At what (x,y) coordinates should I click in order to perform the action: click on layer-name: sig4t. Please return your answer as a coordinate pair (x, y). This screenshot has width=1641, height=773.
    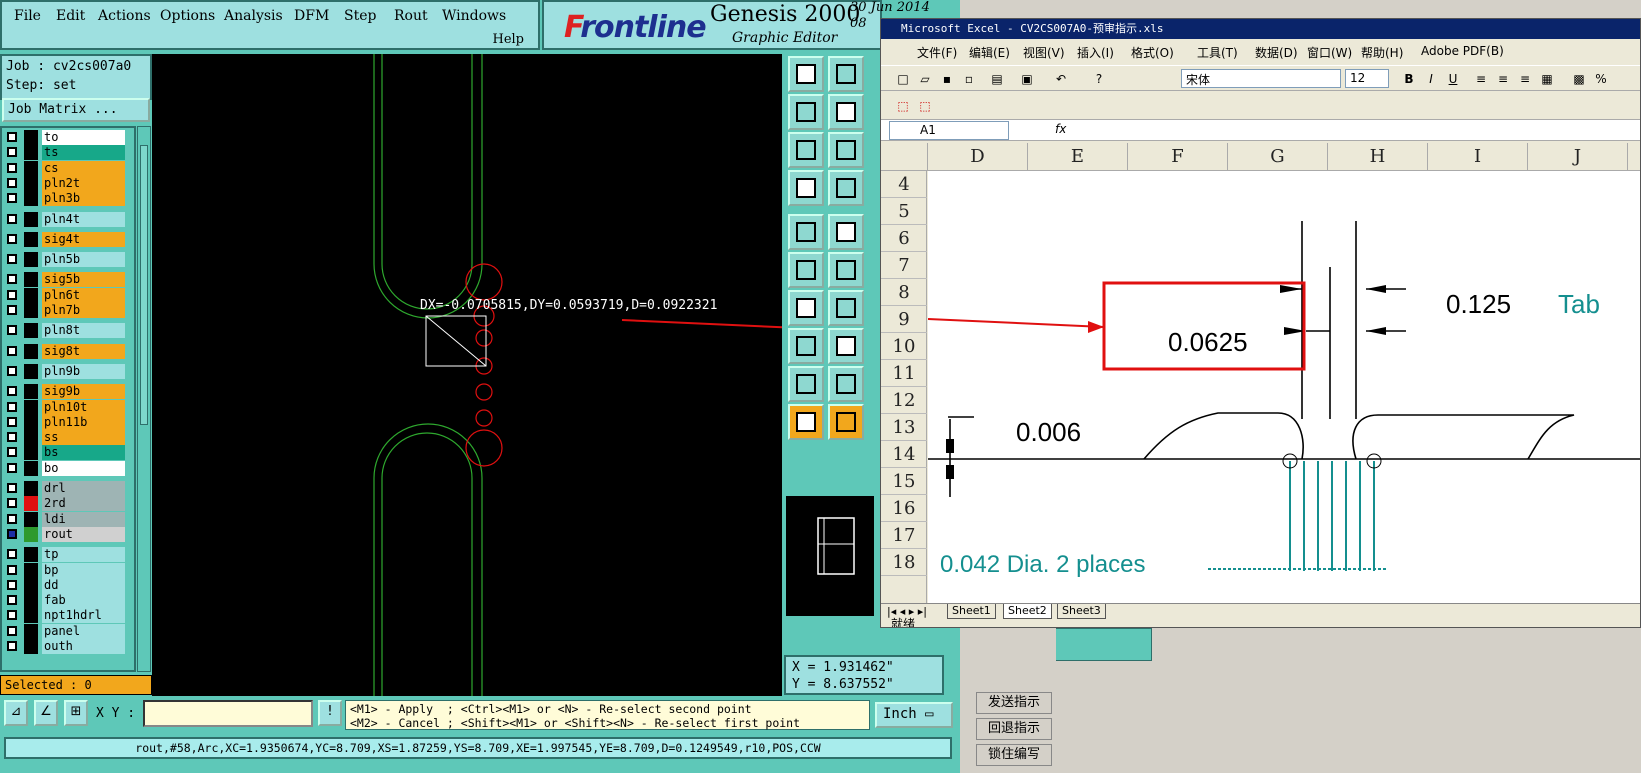
    Looking at the image, I should click on (83, 239).